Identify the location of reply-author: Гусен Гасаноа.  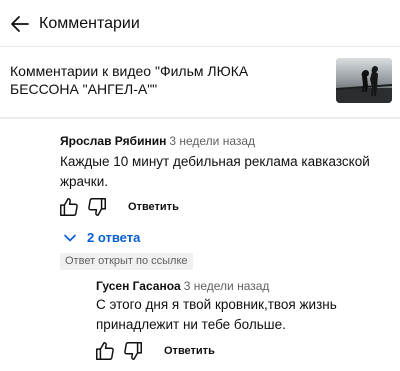
(138, 286).